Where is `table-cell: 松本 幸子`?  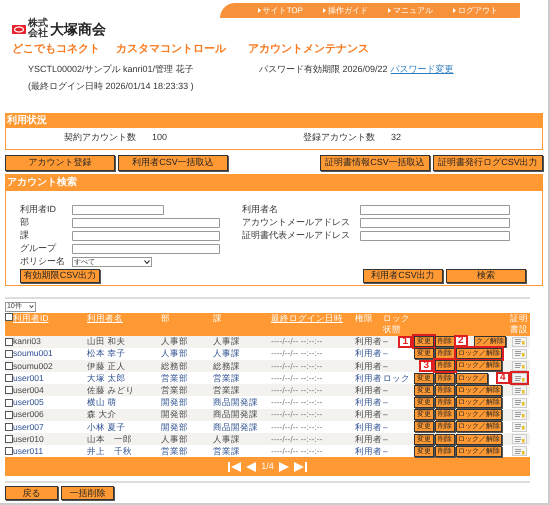
table-cell: 松本 幸子 is located at coordinates (106, 353).